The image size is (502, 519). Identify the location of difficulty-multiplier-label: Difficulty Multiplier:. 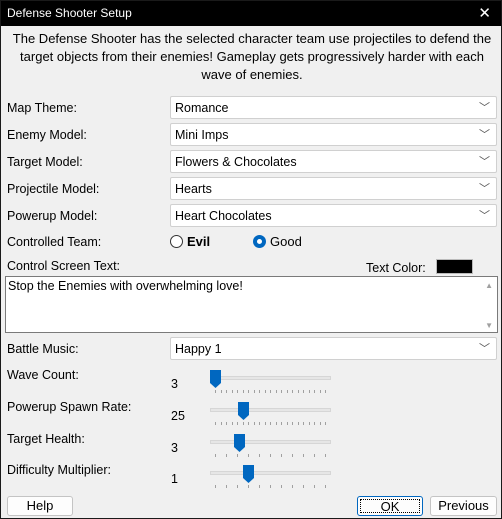
(59, 470).